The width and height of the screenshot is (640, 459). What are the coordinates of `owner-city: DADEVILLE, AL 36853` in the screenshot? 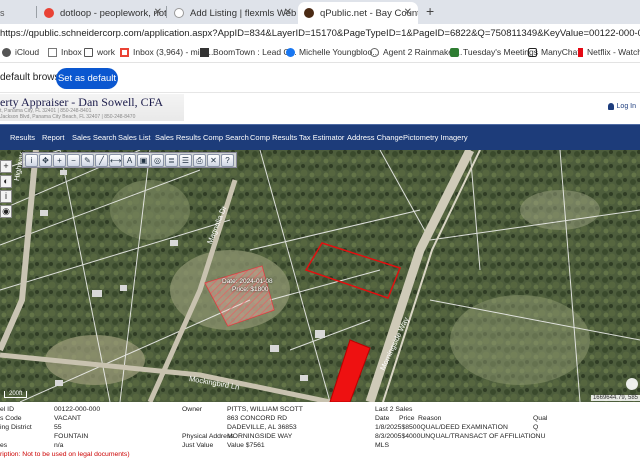 It's located at (262, 427).